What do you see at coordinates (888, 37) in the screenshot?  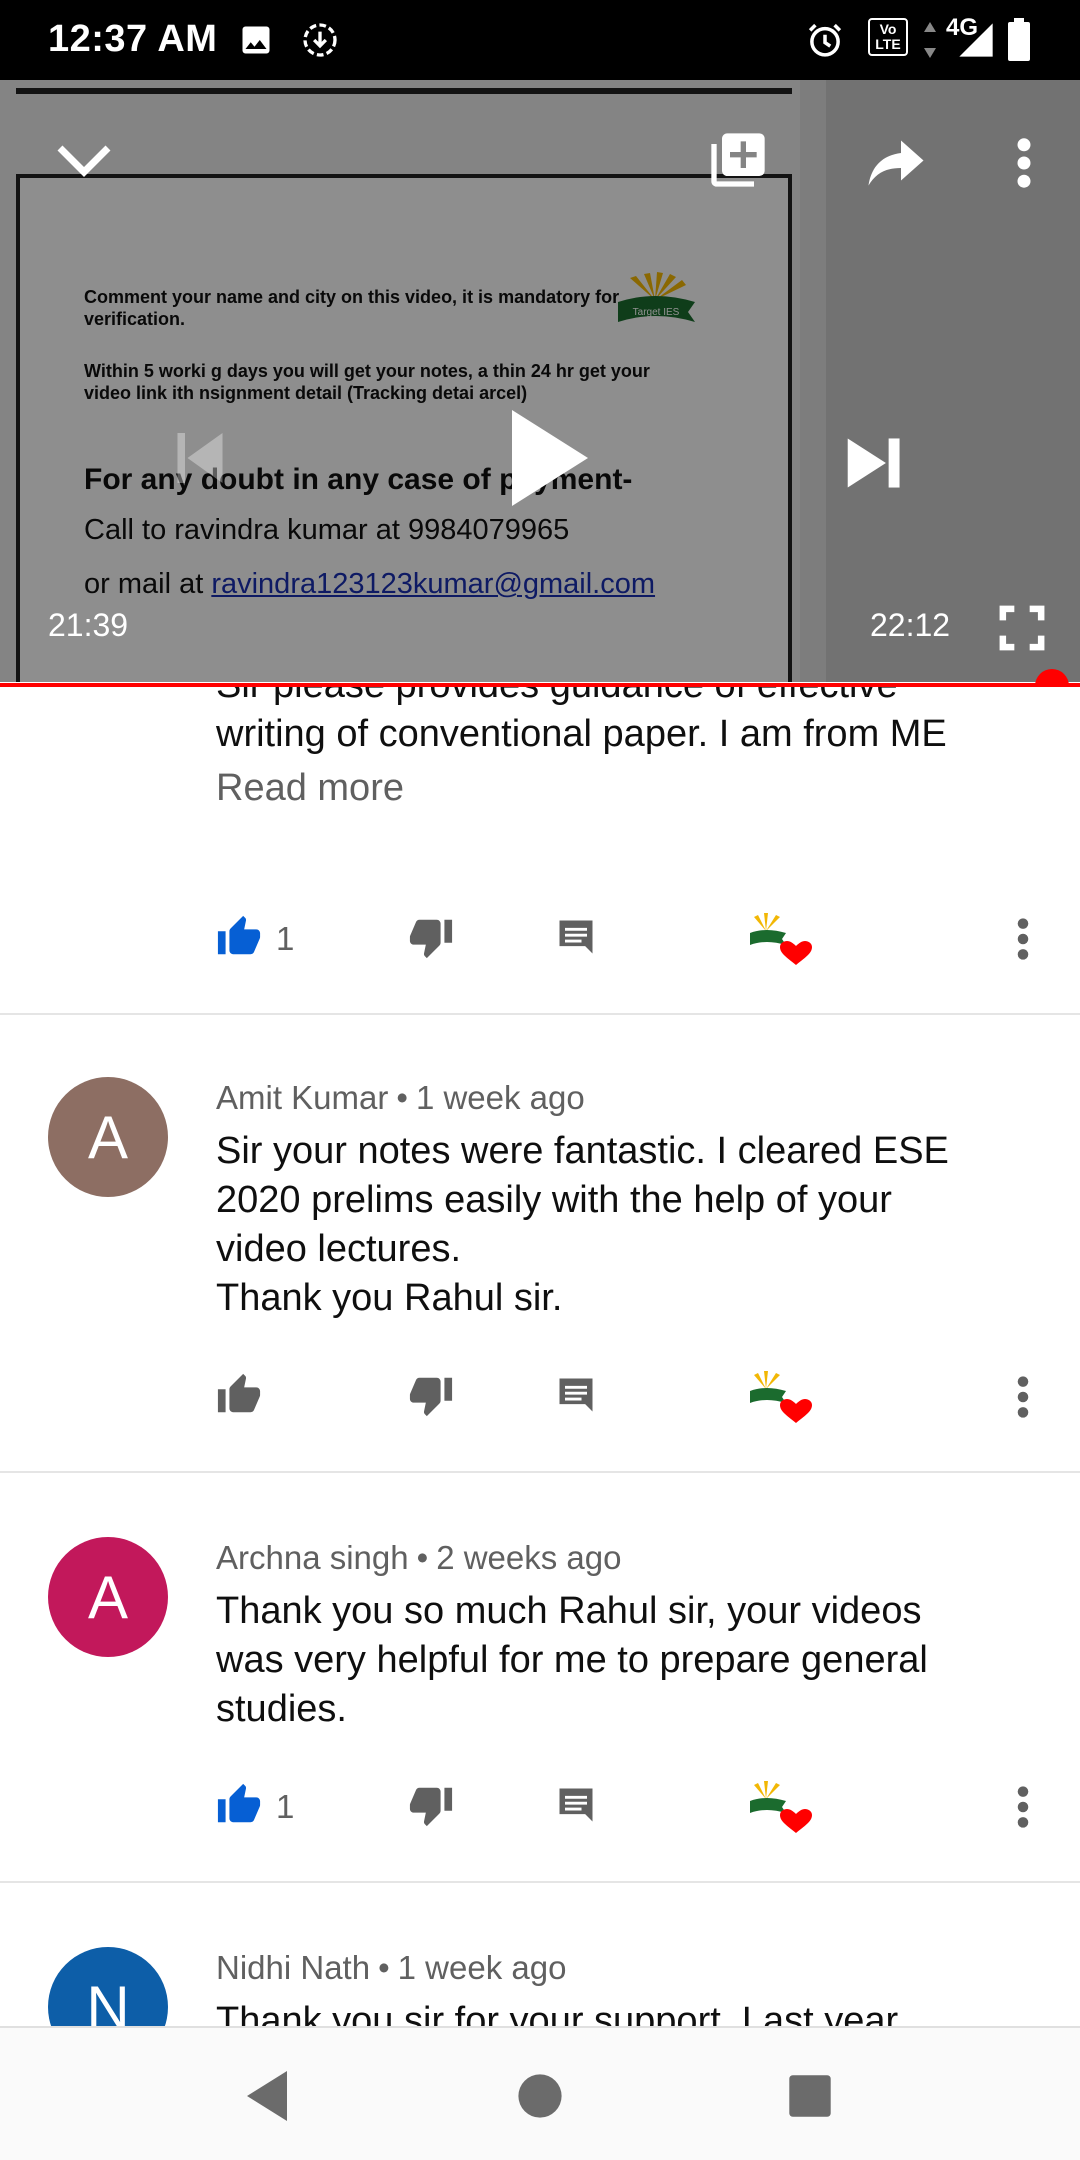 I see `volte-label: Vo LTE` at bounding box center [888, 37].